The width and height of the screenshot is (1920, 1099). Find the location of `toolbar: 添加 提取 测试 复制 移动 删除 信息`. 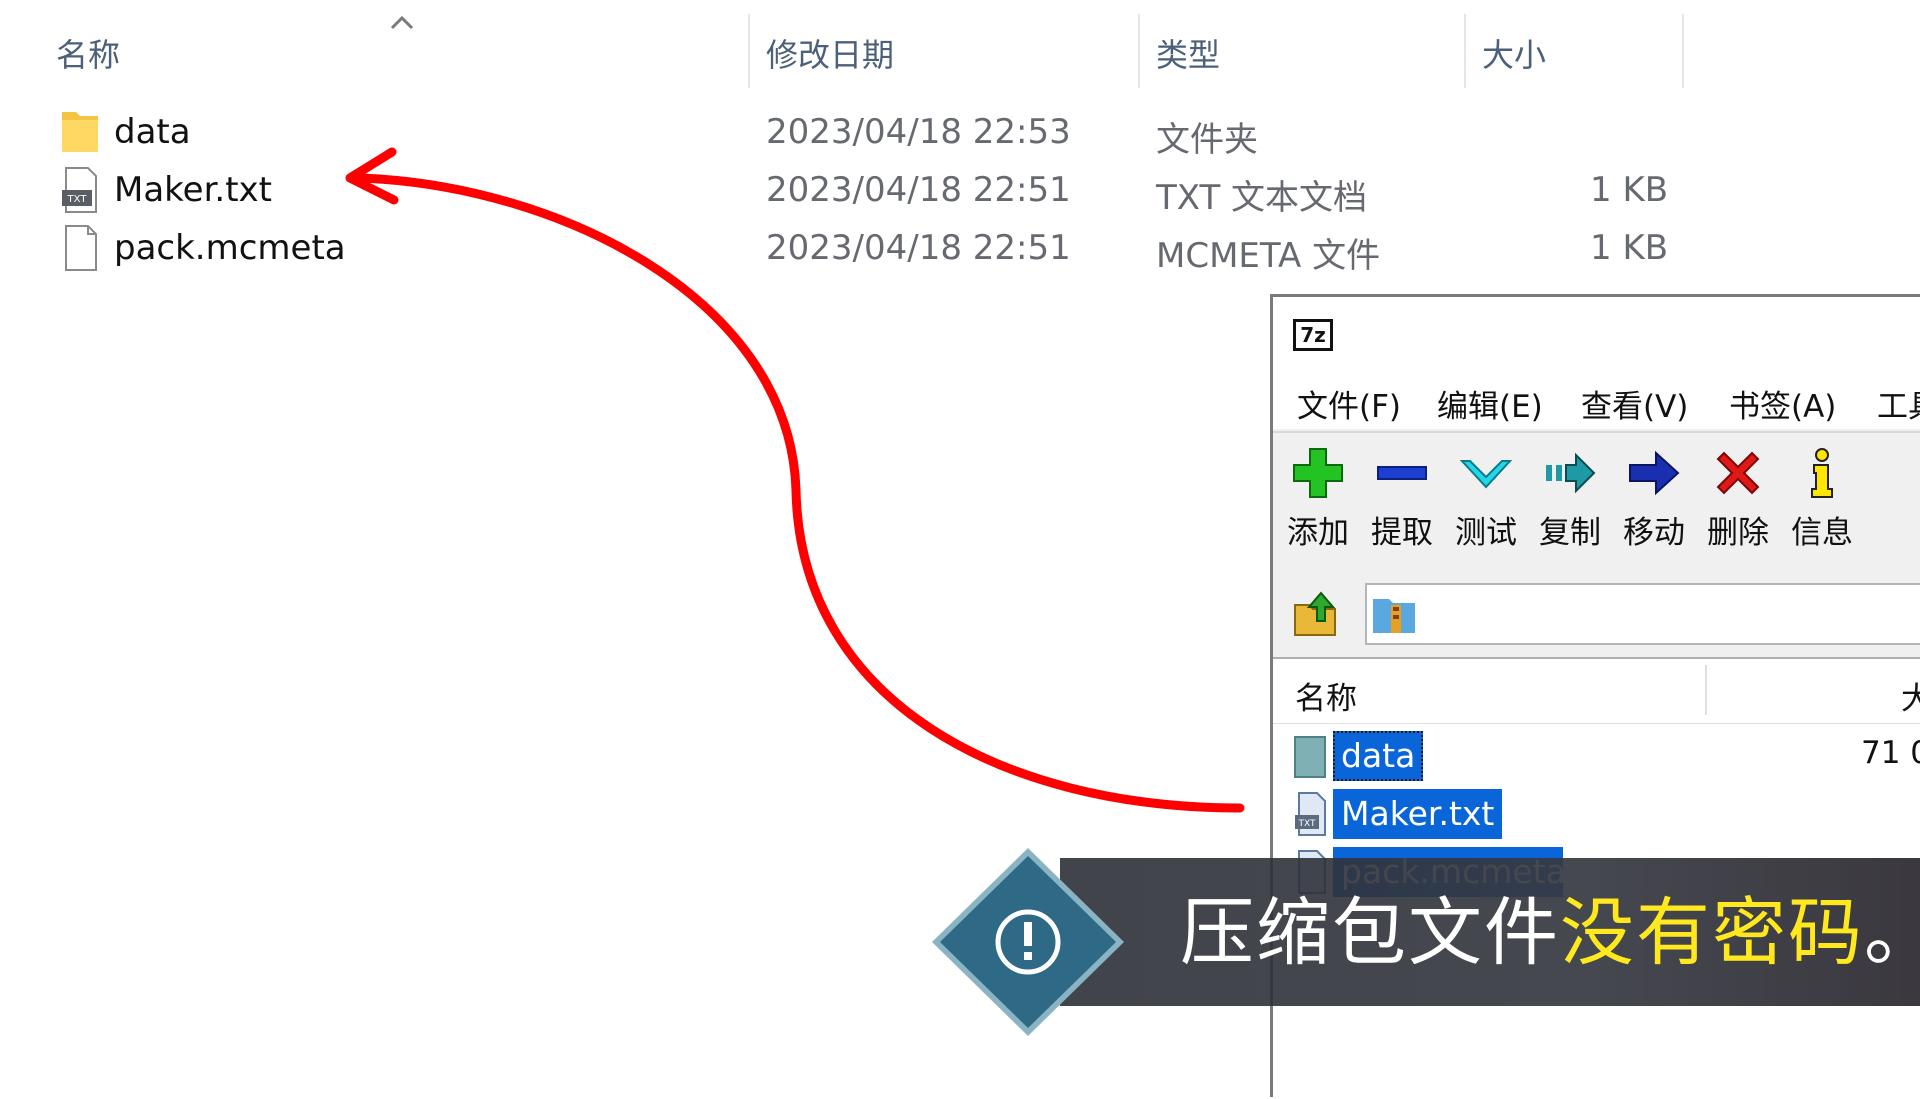

toolbar: 添加 提取 测试 复制 移动 删除 信息 is located at coordinates (1596, 497).